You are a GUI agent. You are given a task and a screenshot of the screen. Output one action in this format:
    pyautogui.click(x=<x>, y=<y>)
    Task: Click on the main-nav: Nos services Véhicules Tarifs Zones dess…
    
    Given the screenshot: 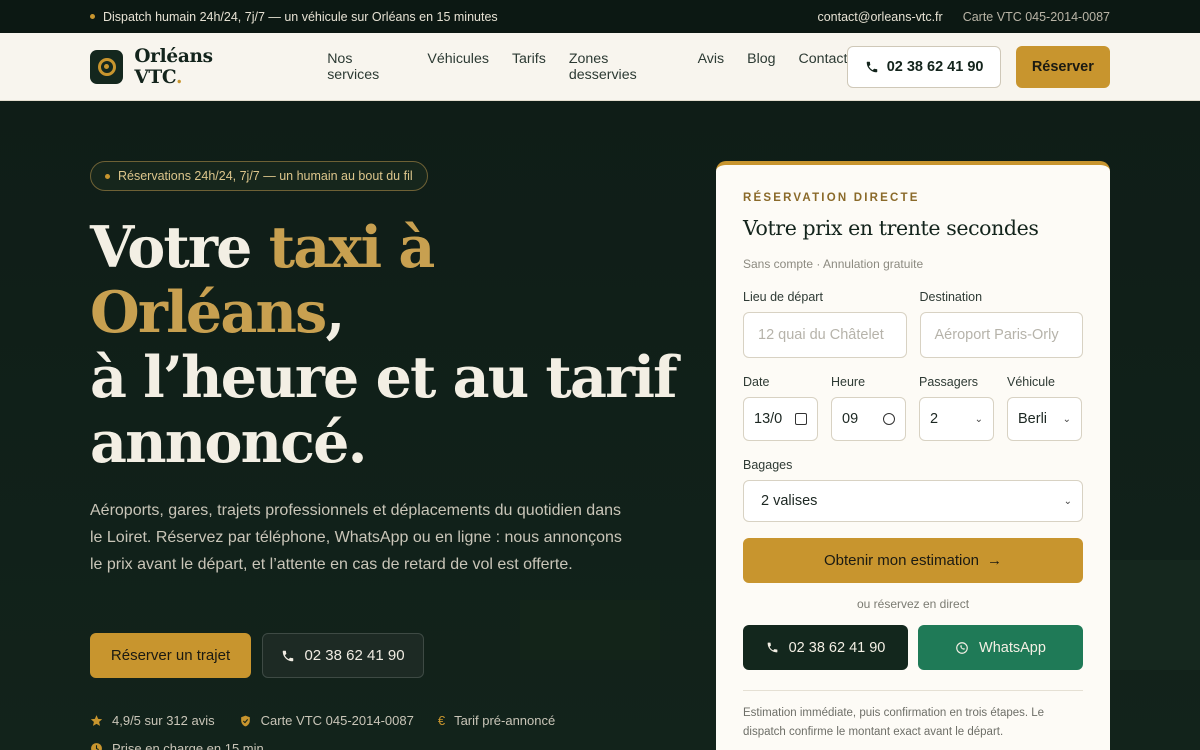 What is the action you would take?
    pyautogui.click(x=587, y=67)
    